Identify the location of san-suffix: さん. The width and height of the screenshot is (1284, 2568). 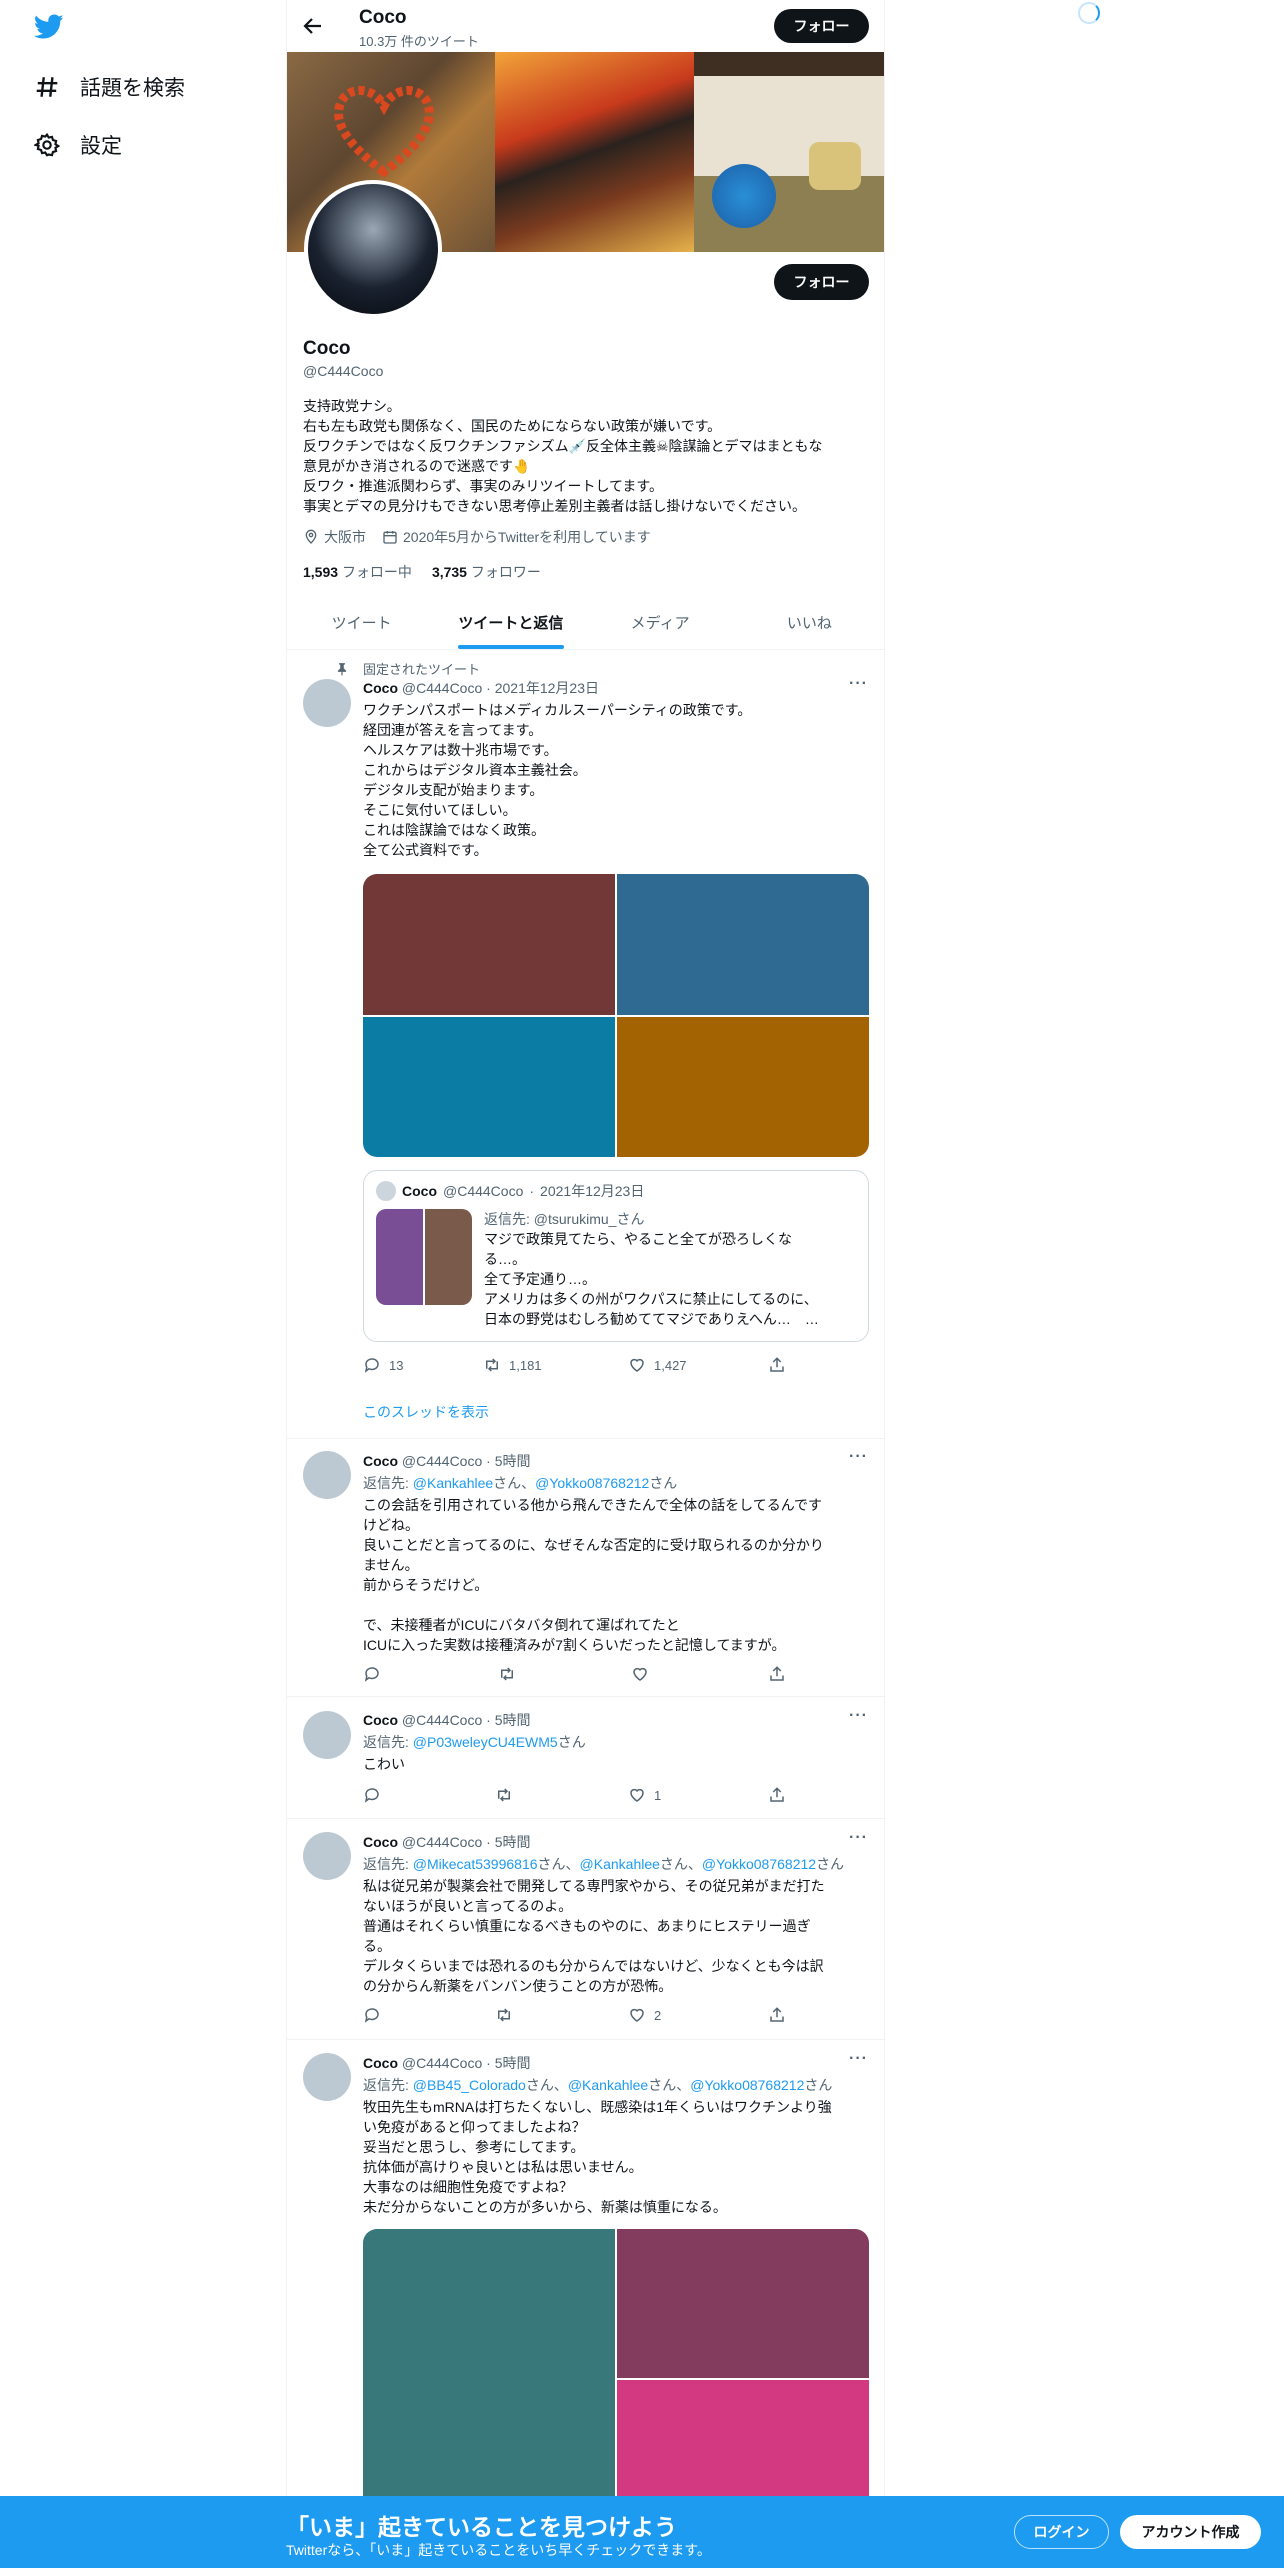
(539, 2085).